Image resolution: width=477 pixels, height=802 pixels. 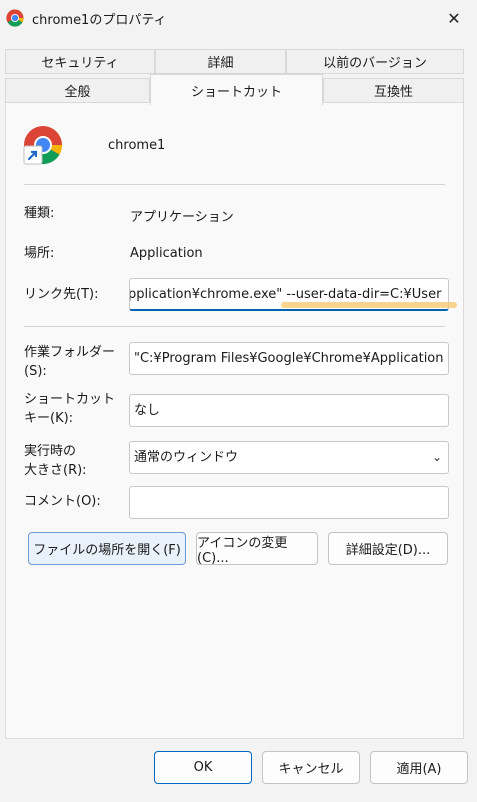 I want to click on button-label: キャンセル, so click(x=311, y=769).